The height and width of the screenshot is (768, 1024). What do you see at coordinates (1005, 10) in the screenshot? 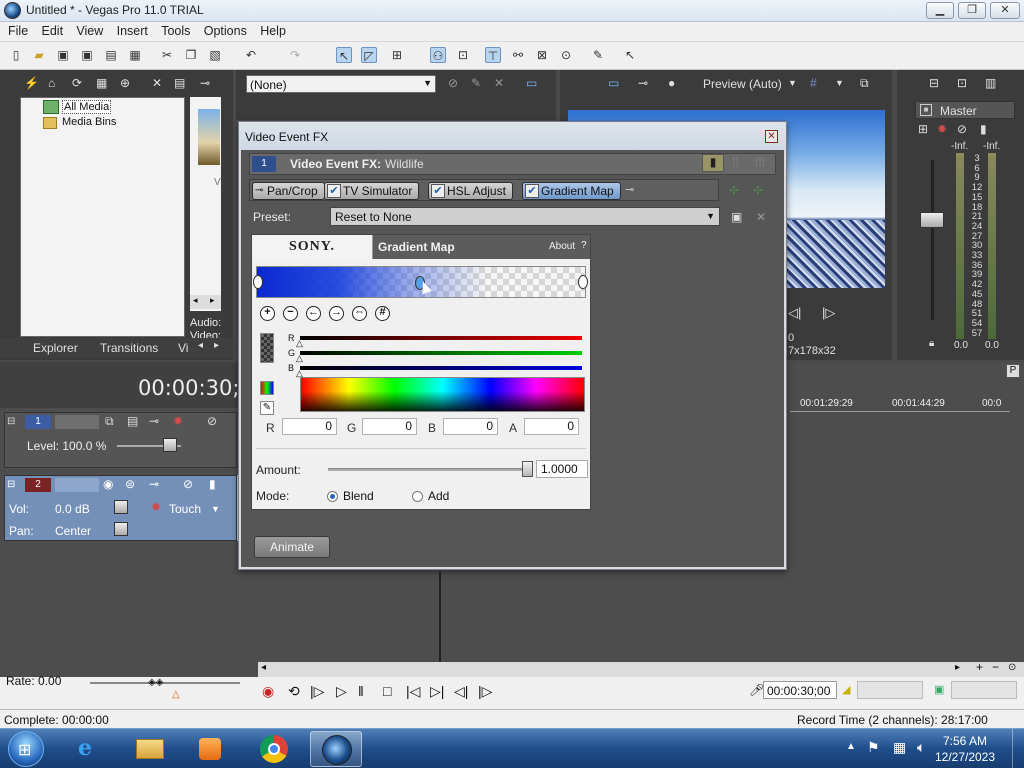
I see `close-button: ✕` at bounding box center [1005, 10].